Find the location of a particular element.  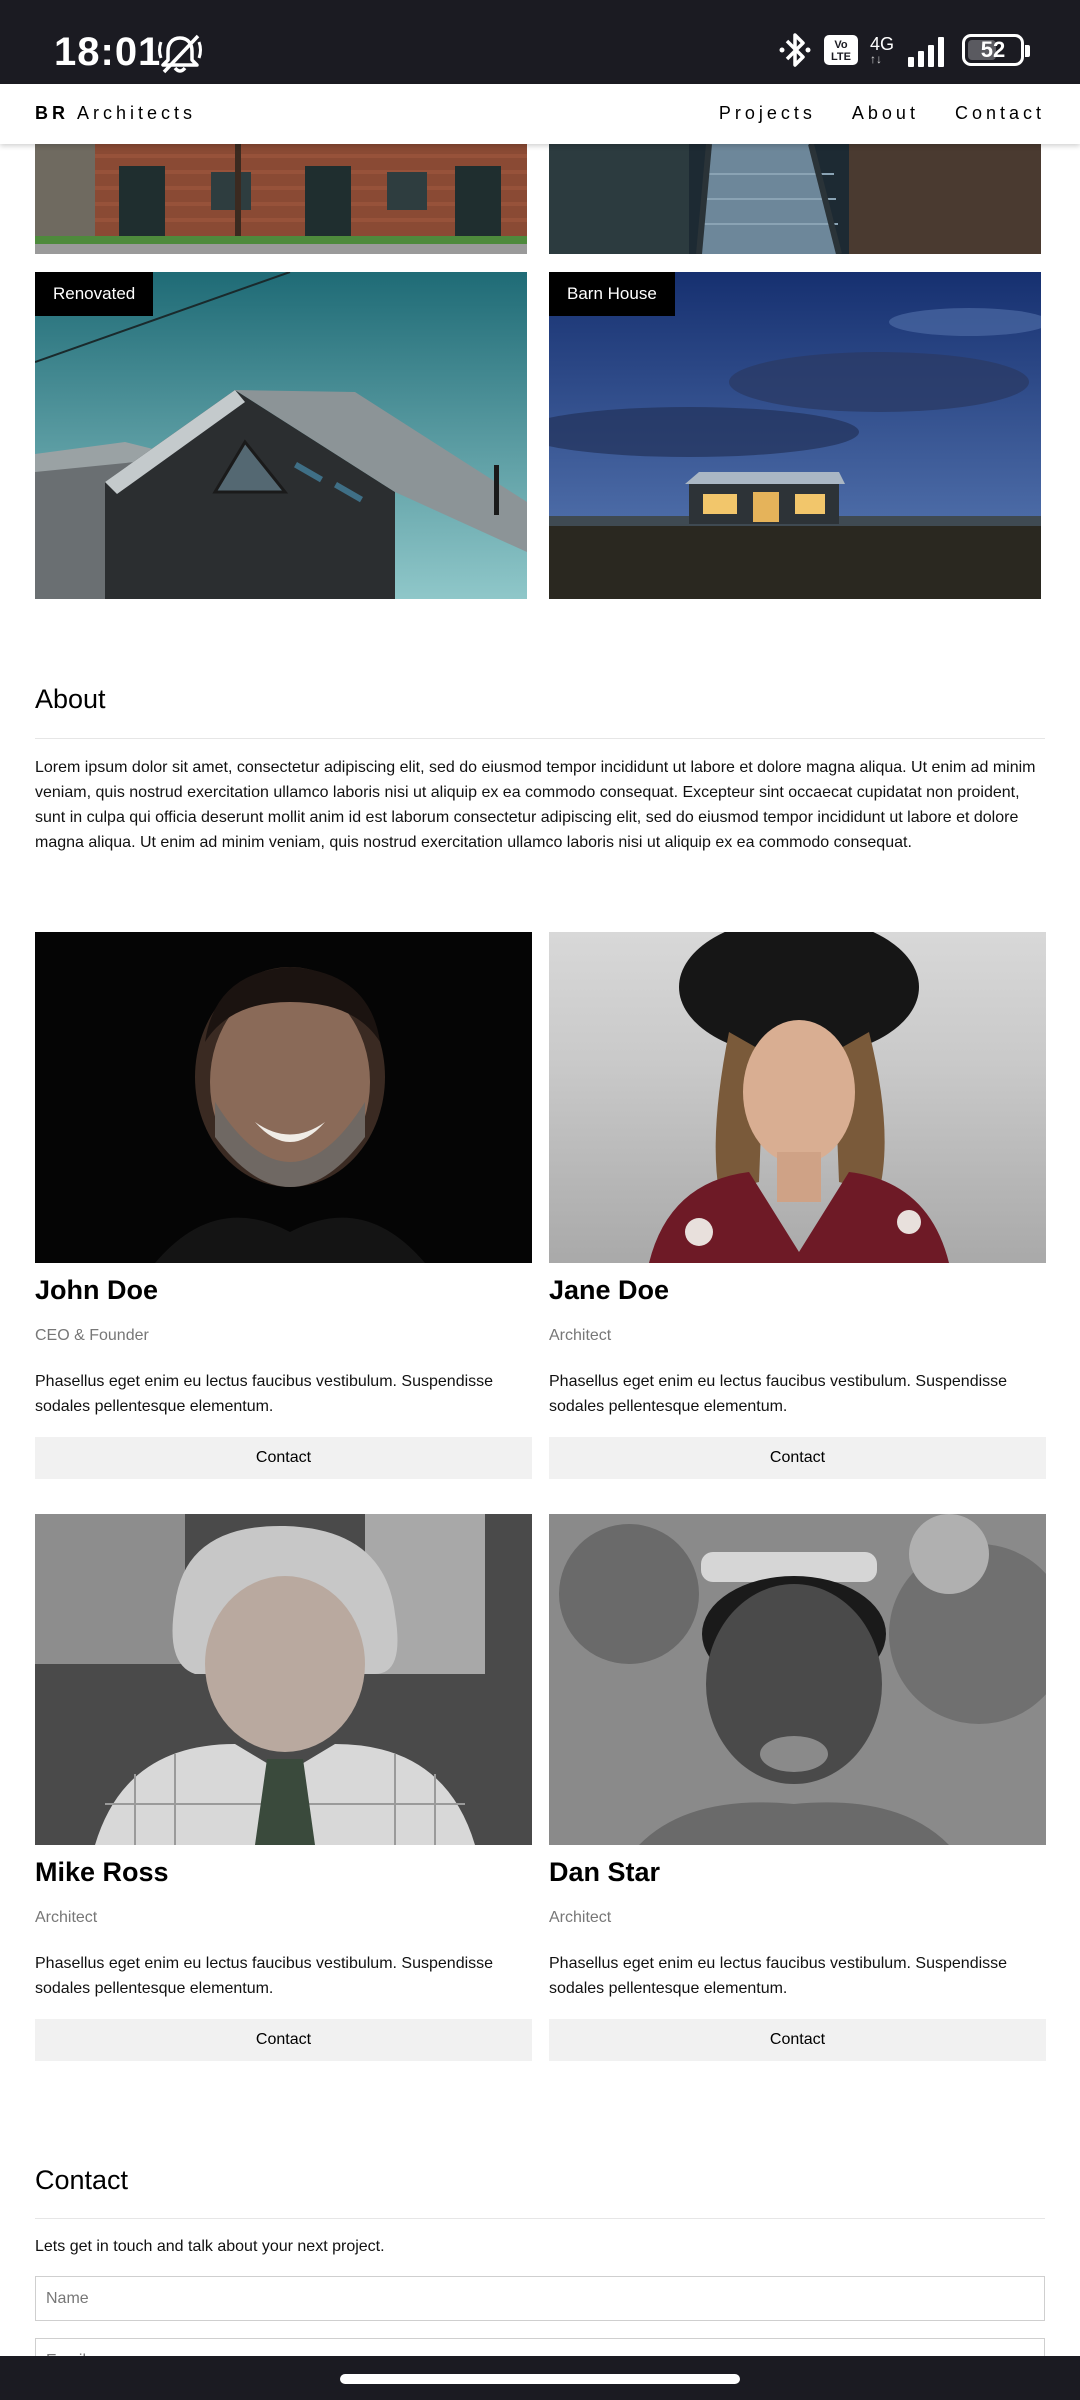

barn-house-image is located at coordinates (795, 435).